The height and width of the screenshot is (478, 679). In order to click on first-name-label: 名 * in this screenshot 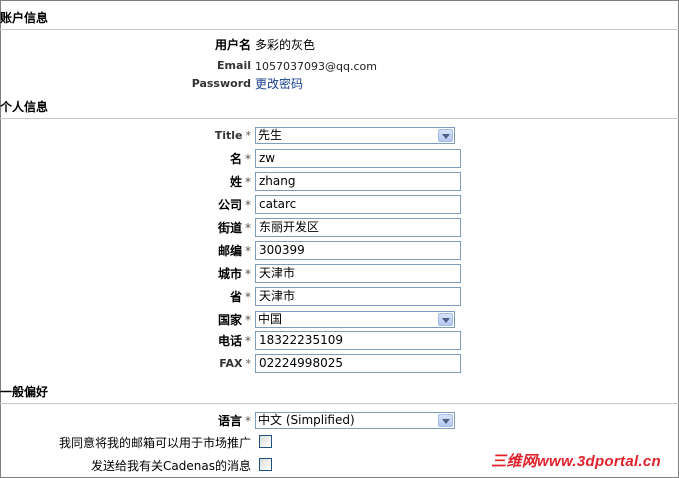, I will do `click(240, 159)`.